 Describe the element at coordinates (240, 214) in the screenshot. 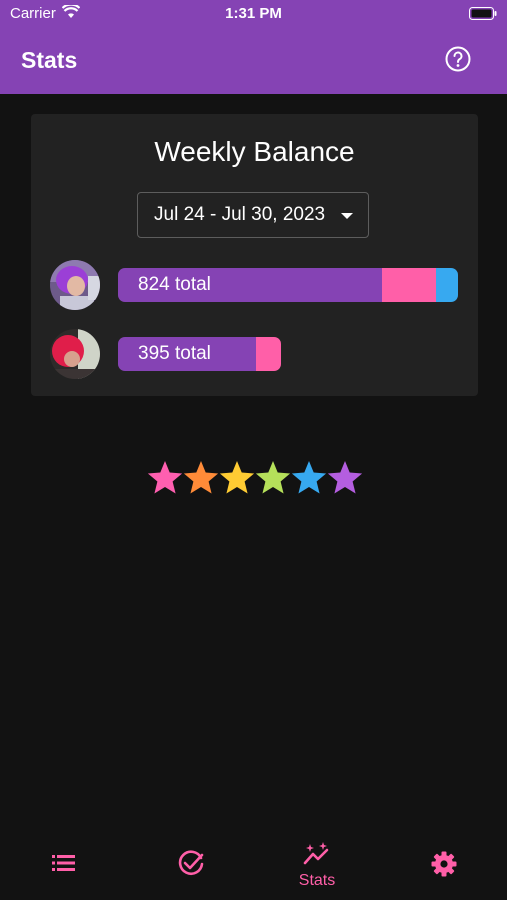

I see `date-range-value: Jul 24 - Jul 30, 2023` at that location.